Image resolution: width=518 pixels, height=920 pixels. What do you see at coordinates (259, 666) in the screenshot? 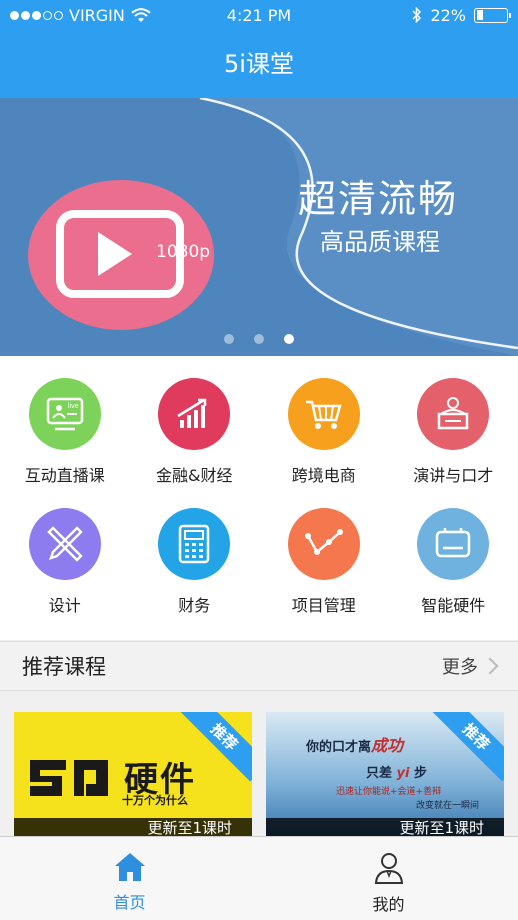
I see `recommend-section-header: 推荐课程 更多` at bounding box center [259, 666].